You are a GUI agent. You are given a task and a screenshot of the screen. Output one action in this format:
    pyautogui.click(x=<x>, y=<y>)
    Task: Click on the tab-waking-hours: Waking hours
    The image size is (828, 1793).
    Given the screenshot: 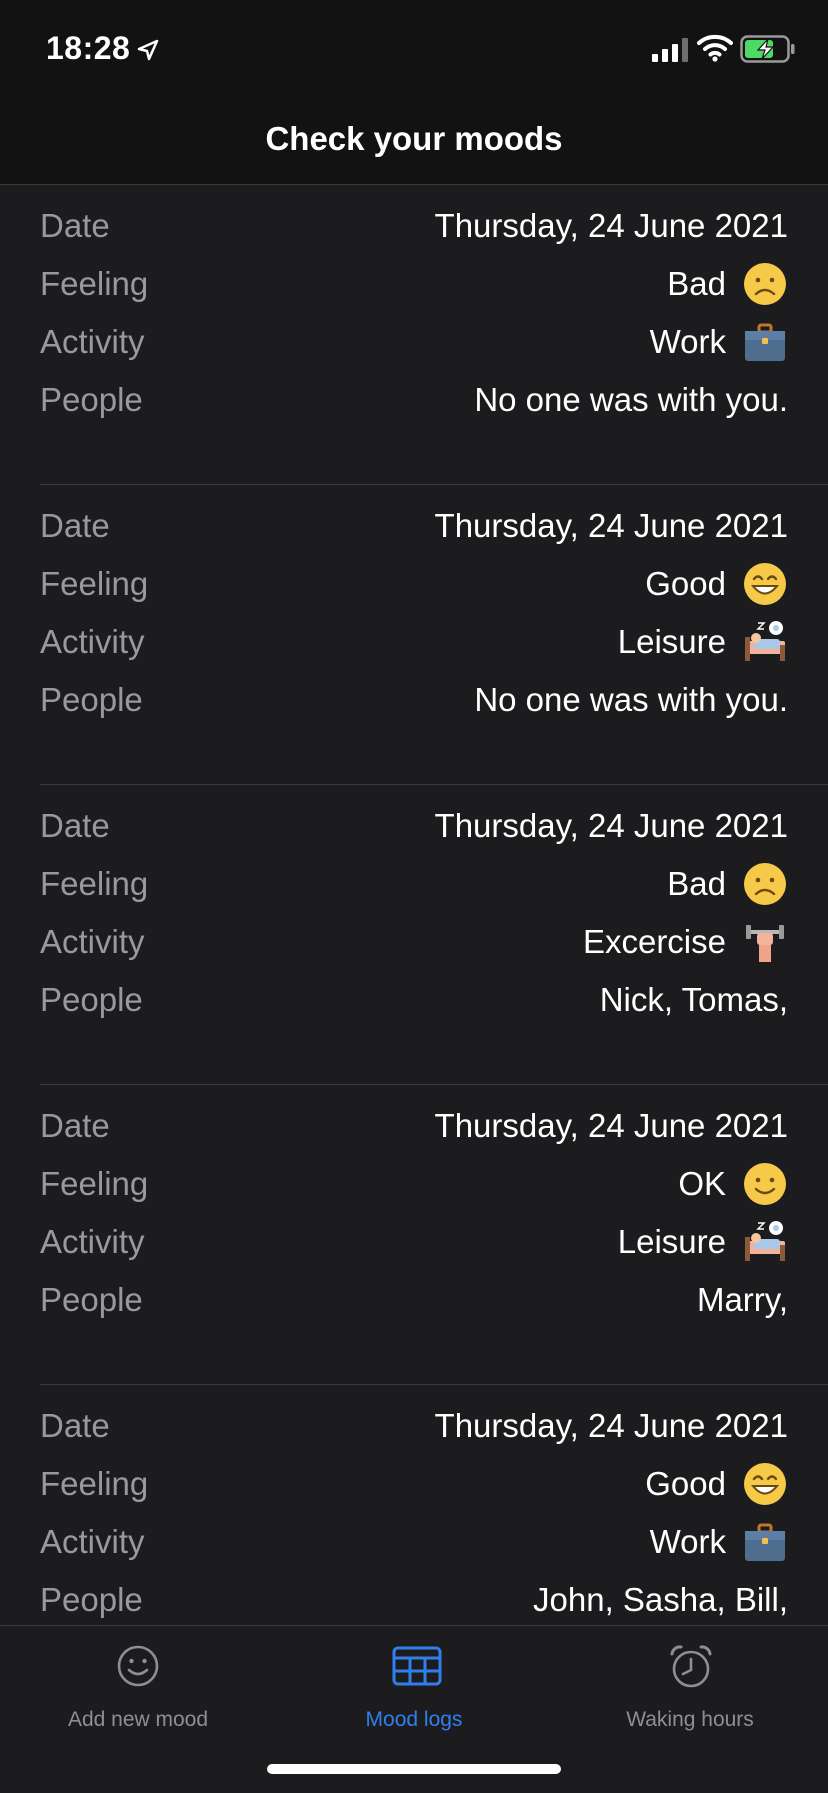 What is the action you would take?
    pyautogui.click(x=690, y=1681)
    